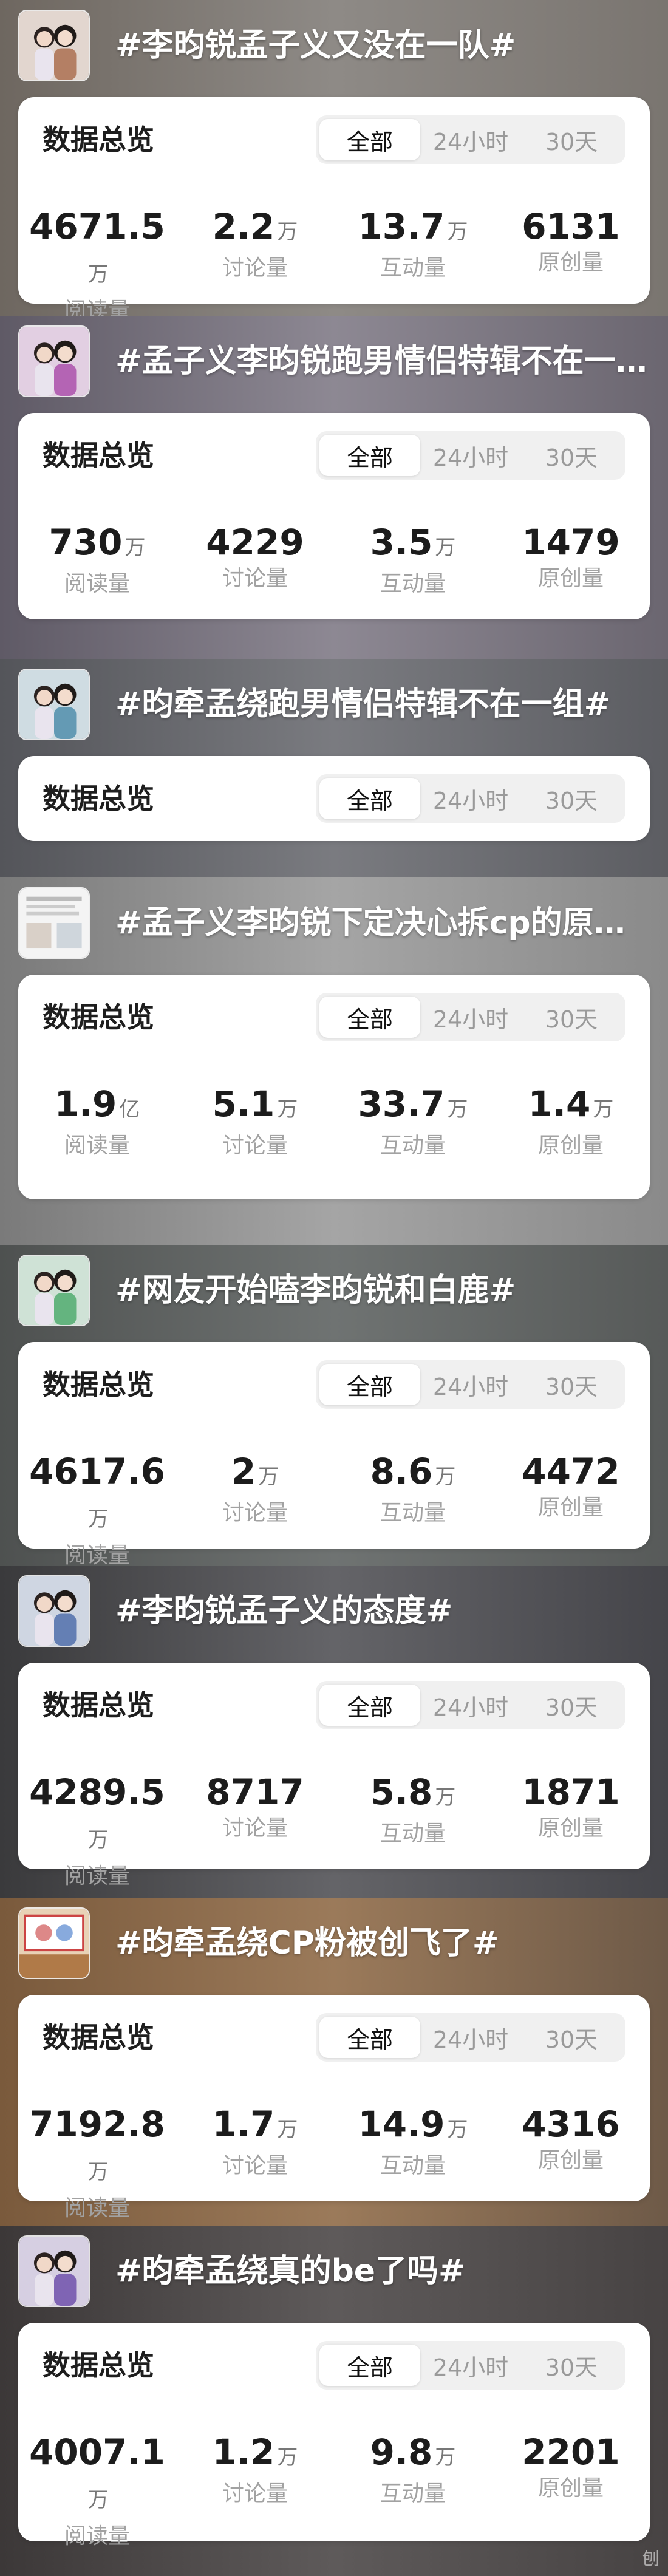  What do you see at coordinates (97, 545) in the screenshot?
I see `stat-value: 730 万` at bounding box center [97, 545].